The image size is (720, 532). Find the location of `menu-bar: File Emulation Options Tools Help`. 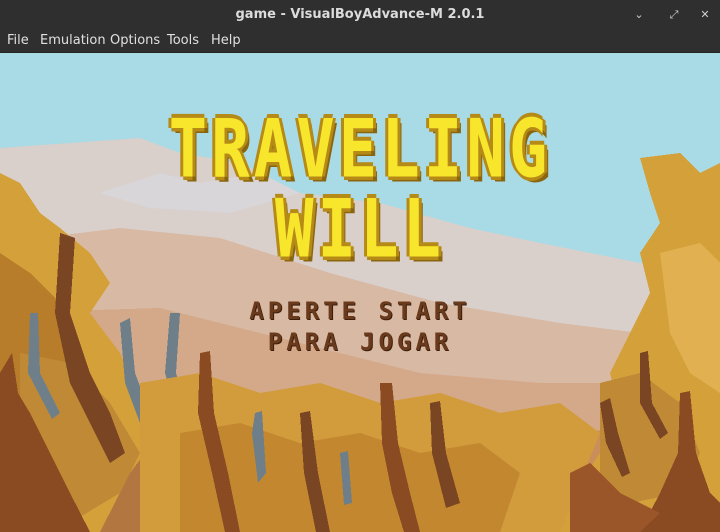

menu-bar: File Emulation Options Tools Help is located at coordinates (360, 41).